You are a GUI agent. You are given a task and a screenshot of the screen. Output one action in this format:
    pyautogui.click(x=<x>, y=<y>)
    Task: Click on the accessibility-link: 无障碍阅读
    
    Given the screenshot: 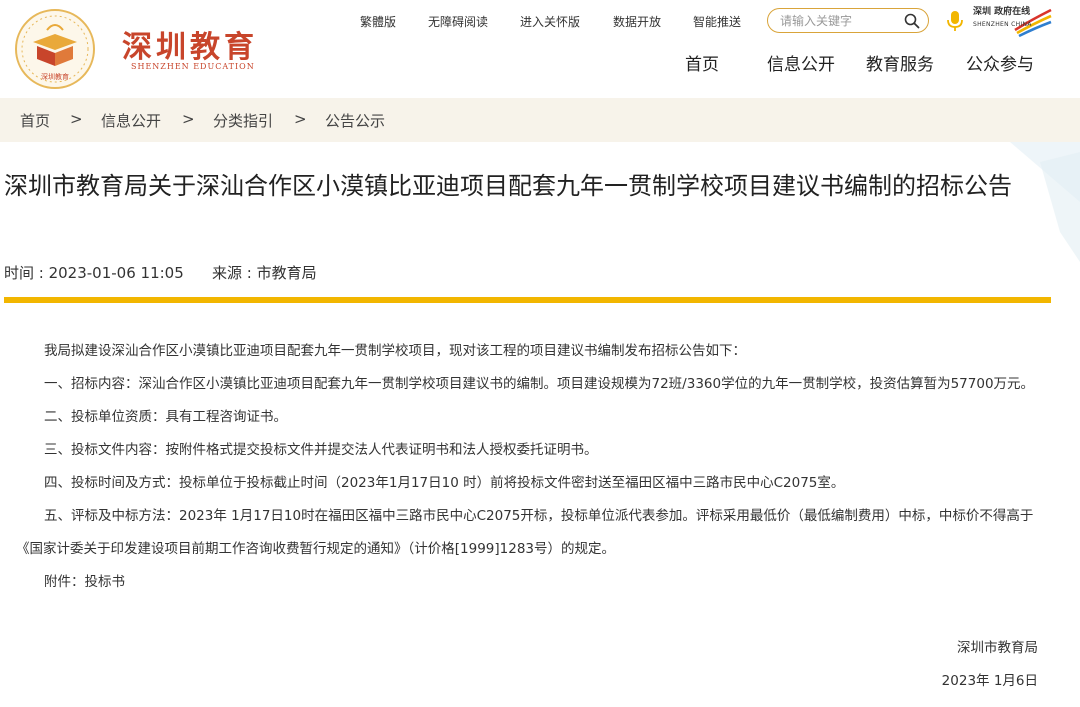 What is the action you would take?
    pyautogui.click(x=458, y=21)
    